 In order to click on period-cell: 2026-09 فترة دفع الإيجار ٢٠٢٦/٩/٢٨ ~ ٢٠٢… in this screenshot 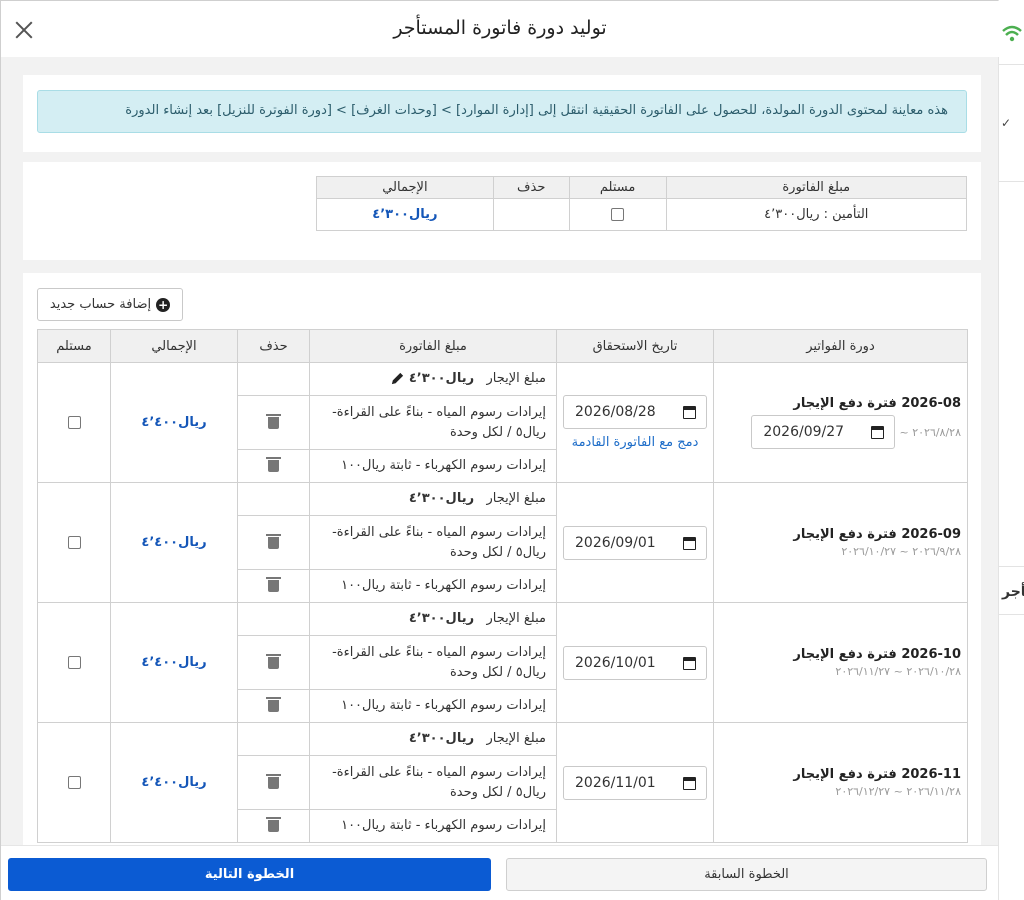, I will do `click(840, 542)`.